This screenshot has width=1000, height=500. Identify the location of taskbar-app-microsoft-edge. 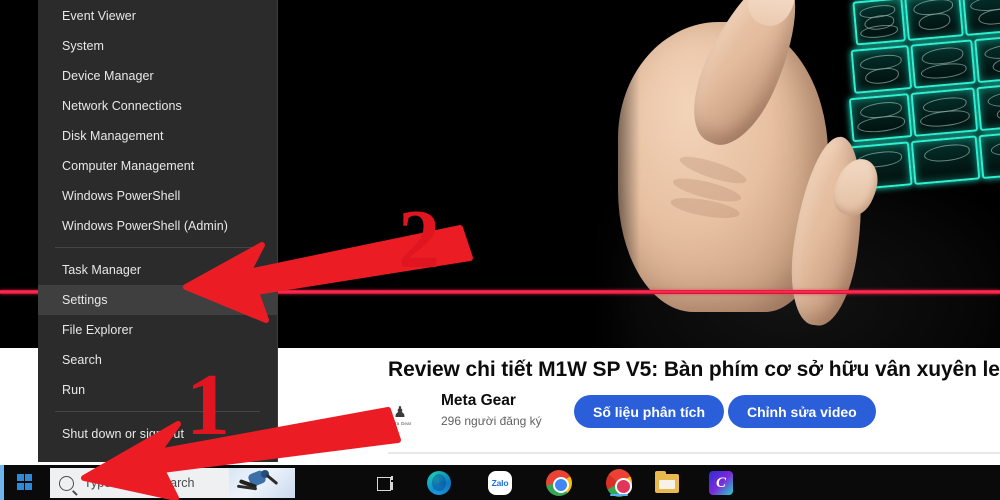
(439, 483).